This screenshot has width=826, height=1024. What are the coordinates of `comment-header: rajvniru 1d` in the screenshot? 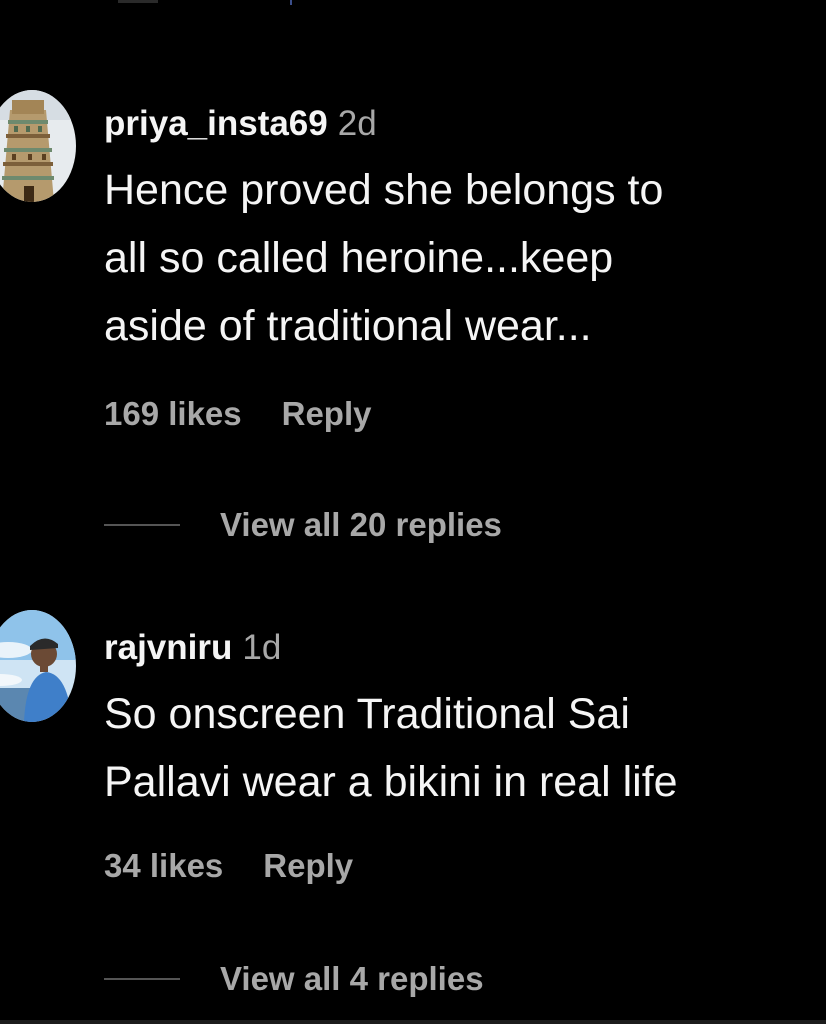 It's located at (192, 648).